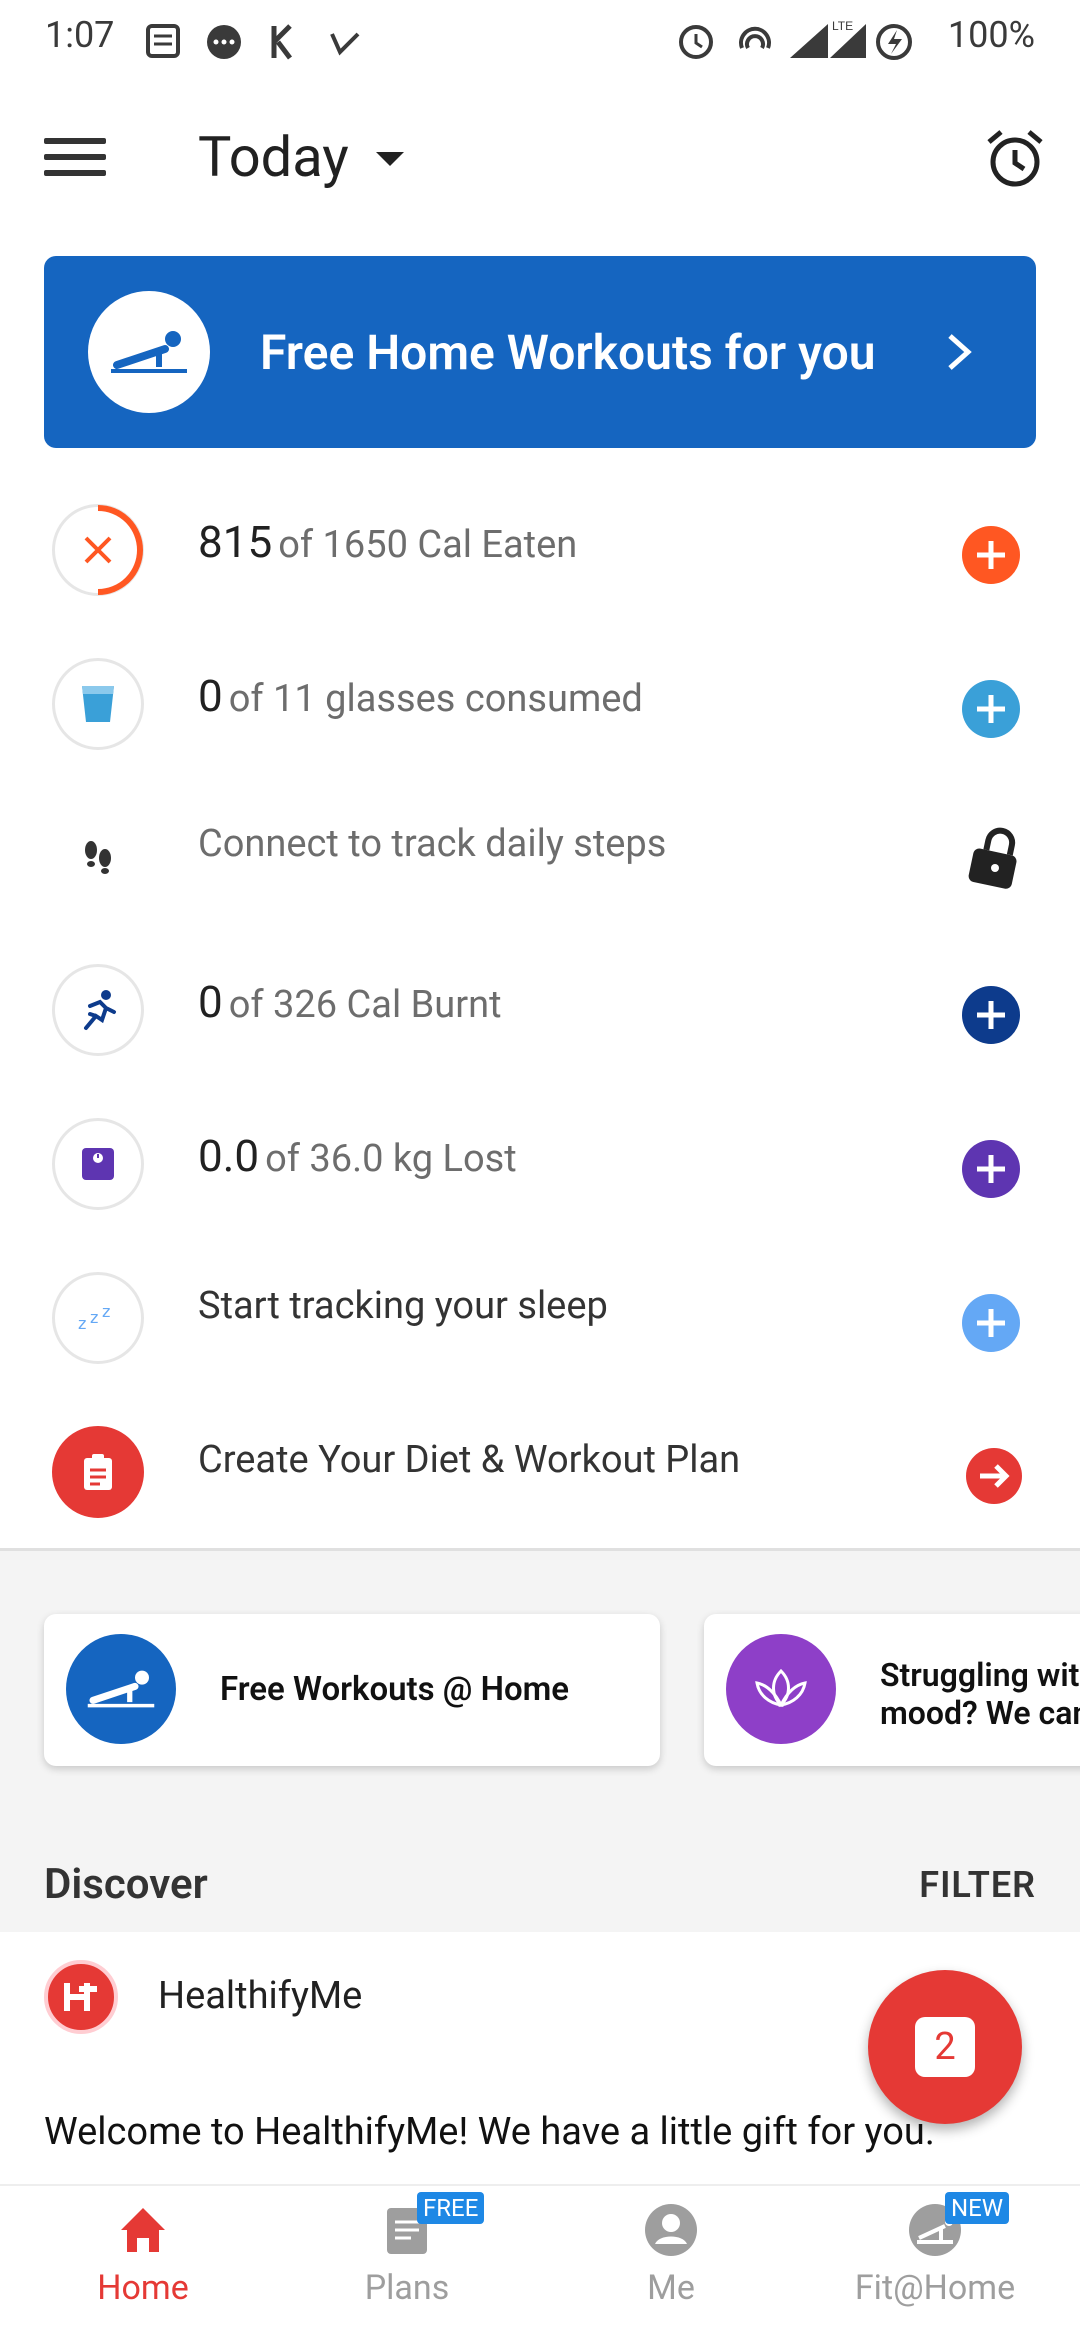 This screenshot has height=2342, width=1080. I want to click on lotus-icon, so click(781, 1689).